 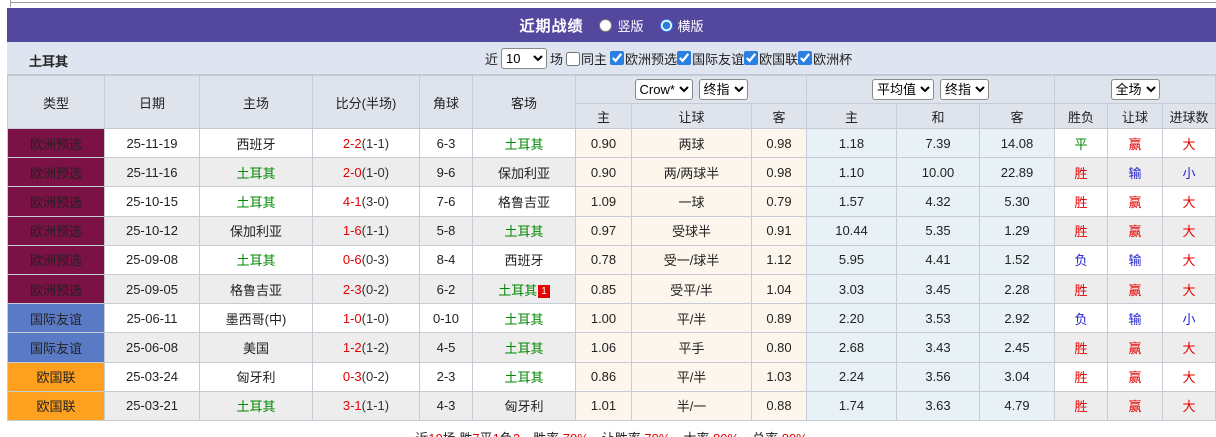 What do you see at coordinates (256, 318) in the screenshot?
I see `home-team: 墨西哥(中)` at bounding box center [256, 318].